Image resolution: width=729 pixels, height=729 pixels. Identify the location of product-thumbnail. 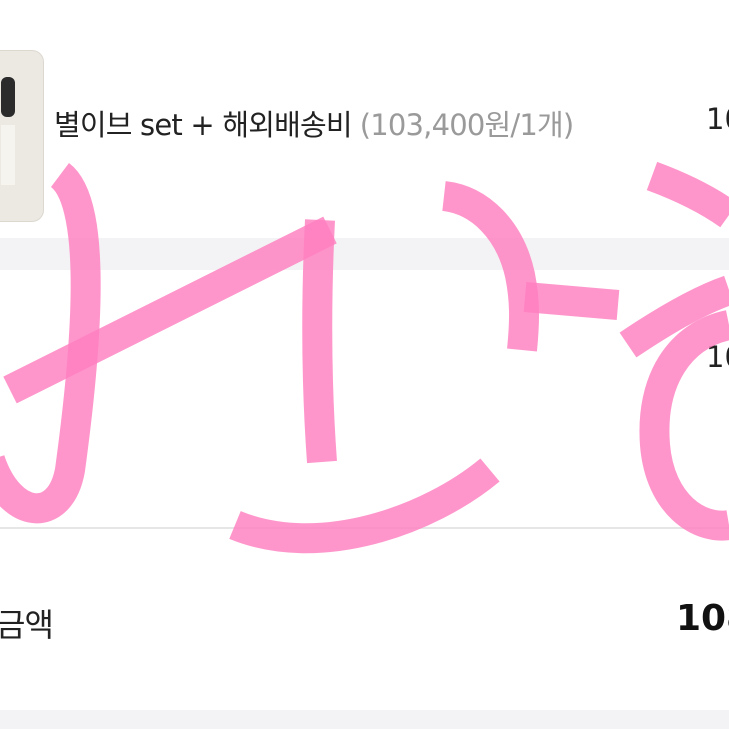
(22, 136).